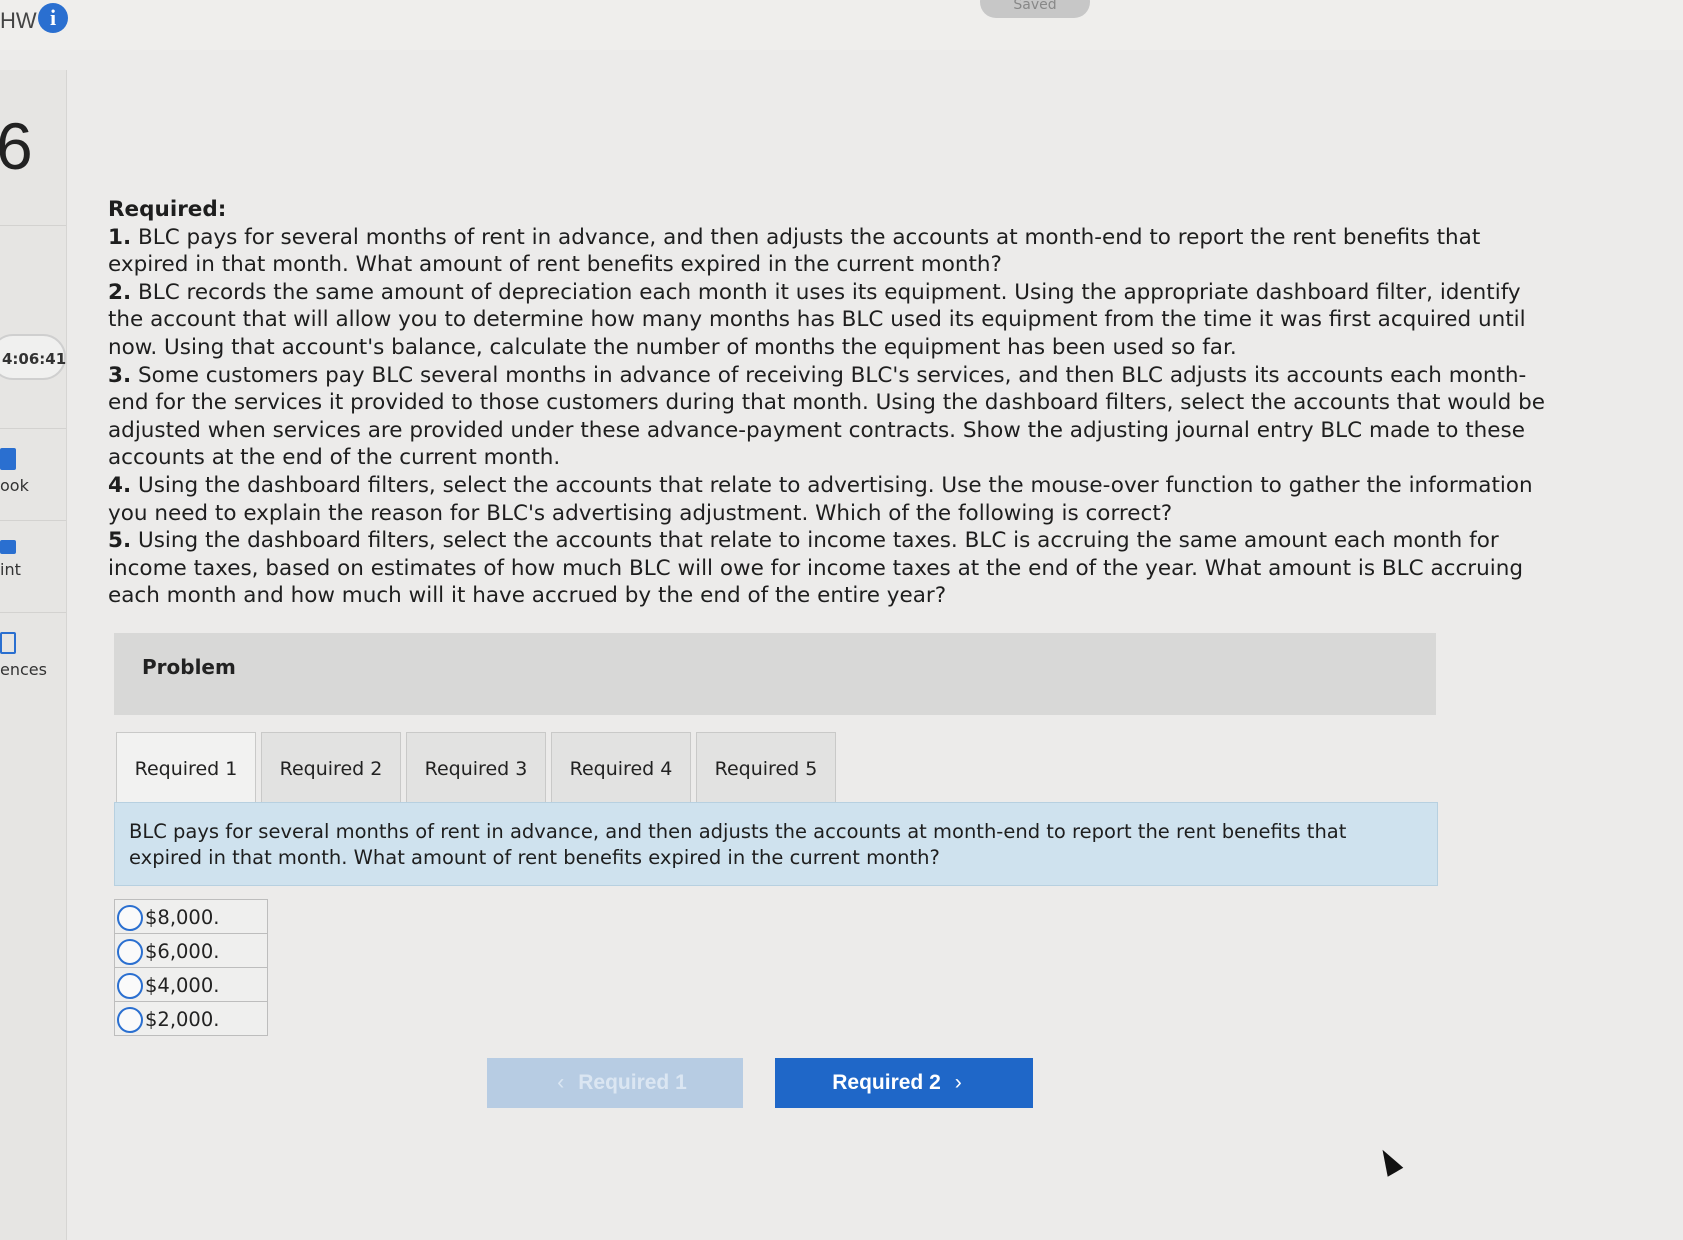  Describe the element at coordinates (8, 643) in the screenshot. I see `references-icon` at that location.